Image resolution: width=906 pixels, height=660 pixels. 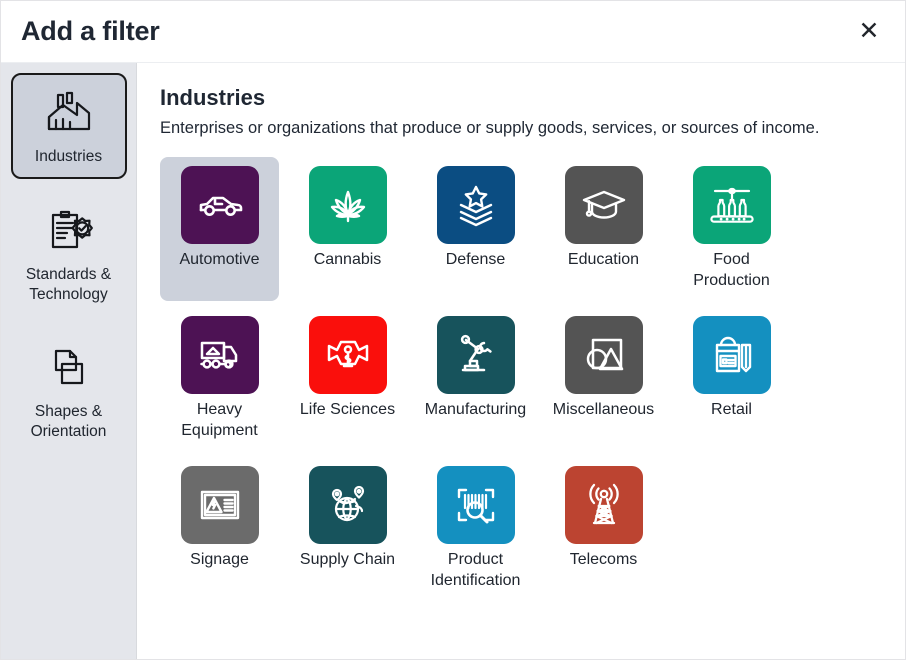 I want to click on tile-label: Signage, so click(x=219, y=559).